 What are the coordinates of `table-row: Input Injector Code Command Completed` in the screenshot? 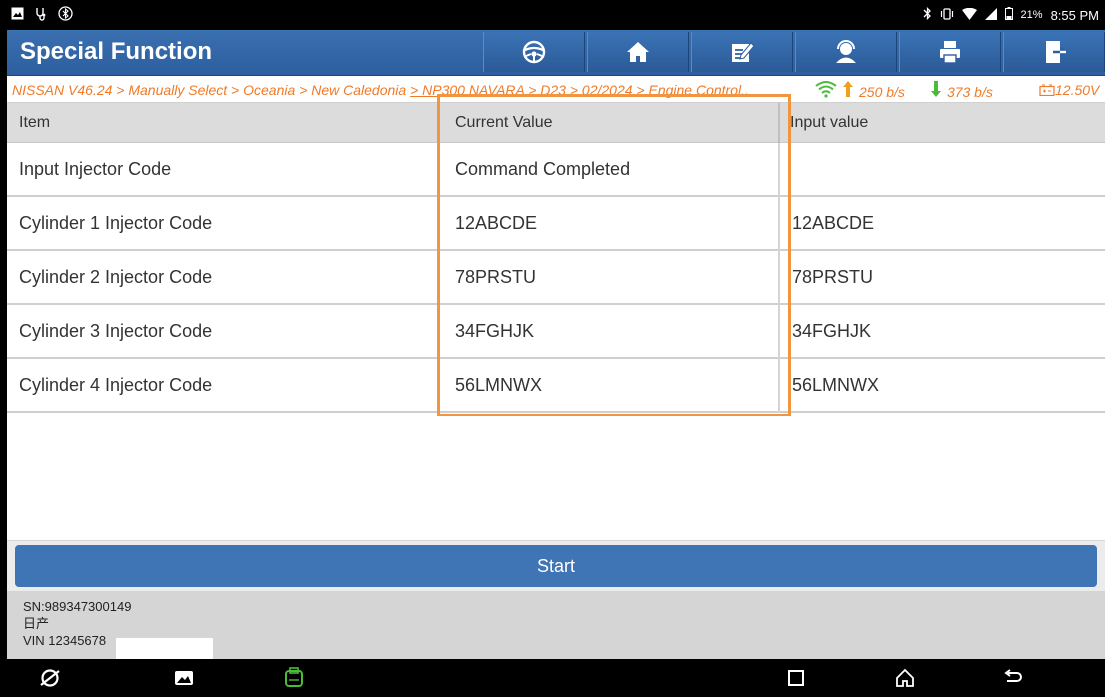 It's located at (556, 170).